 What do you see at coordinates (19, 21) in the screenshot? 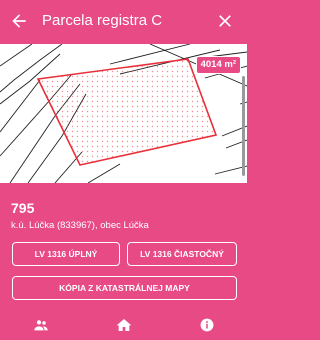
I see `arrow-back-icon` at bounding box center [19, 21].